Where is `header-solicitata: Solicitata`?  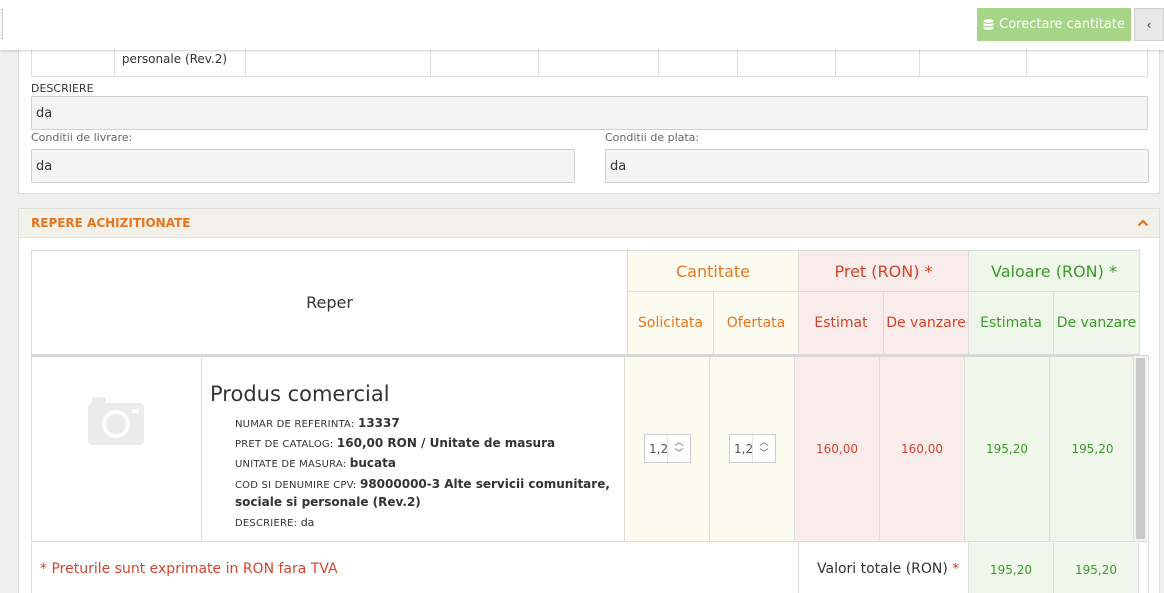 header-solicitata: Solicitata is located at coordinates (670, 323).